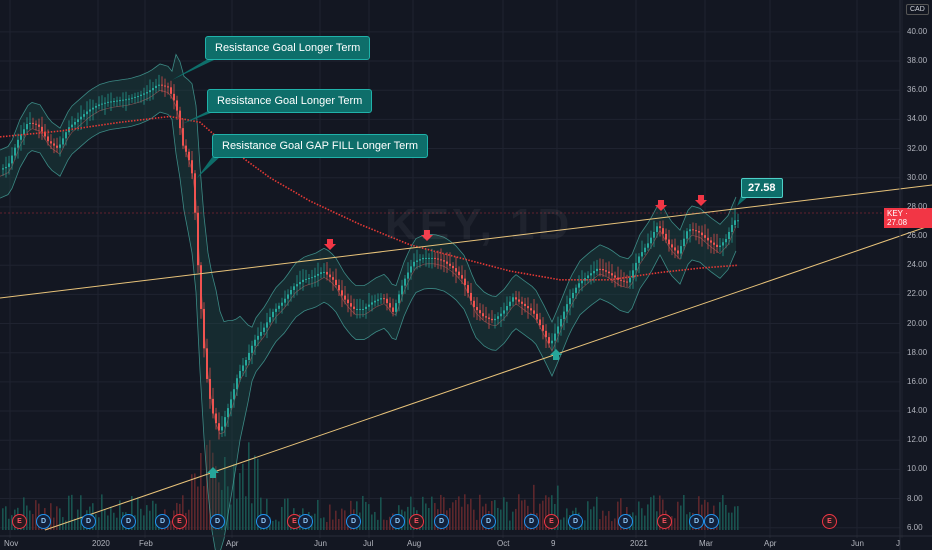 This screenshot has width=932, height=550. I want to click on y-tick-label: 24.00, so click(917, 265).